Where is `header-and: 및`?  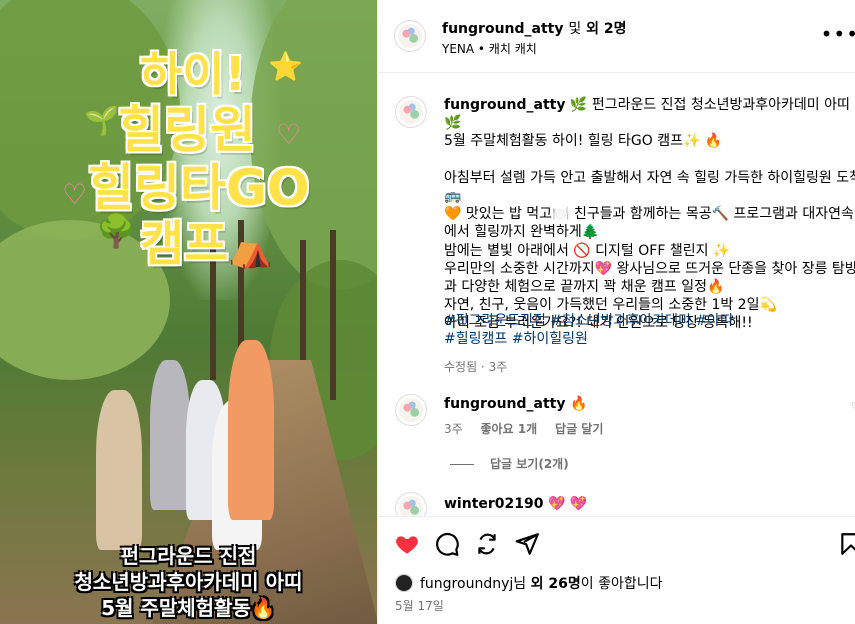
header-and: 및 is located at coordinates (575, 29).